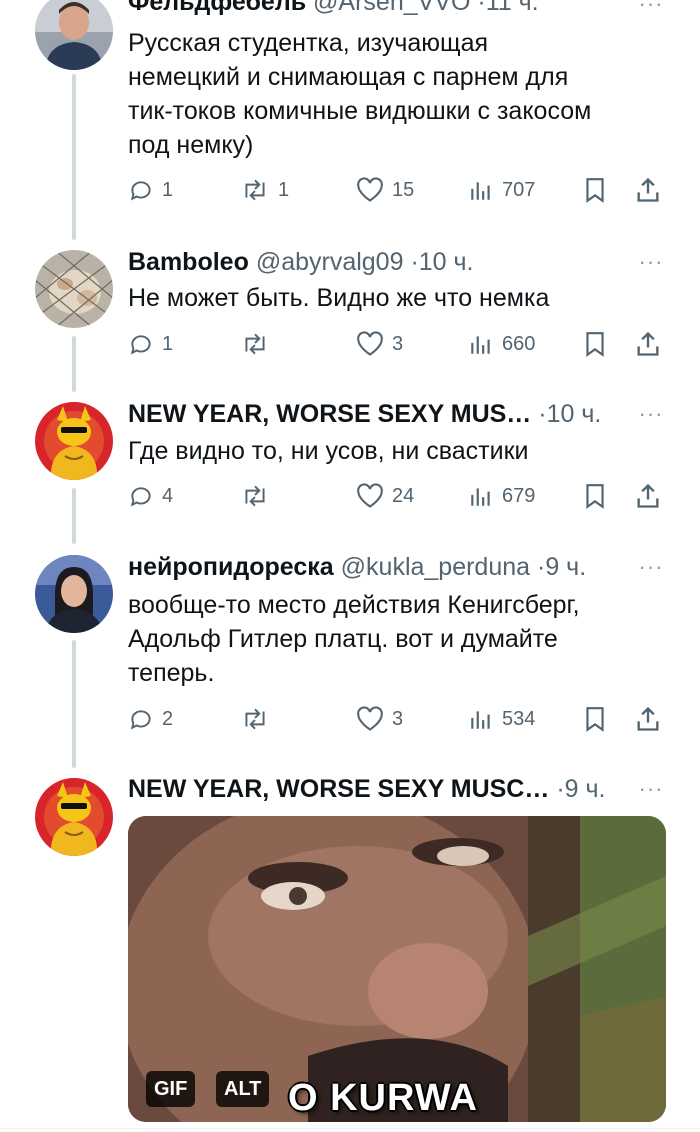 This screenshot has width=700, height=1132. I want to click on username: @Arsen_VVO, so click(395, 8).